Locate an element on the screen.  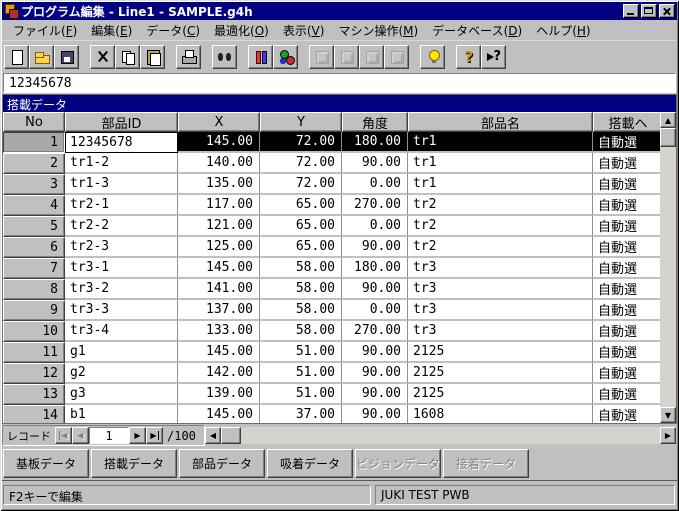
row-header: 11 is located at coordinates (34, 352).